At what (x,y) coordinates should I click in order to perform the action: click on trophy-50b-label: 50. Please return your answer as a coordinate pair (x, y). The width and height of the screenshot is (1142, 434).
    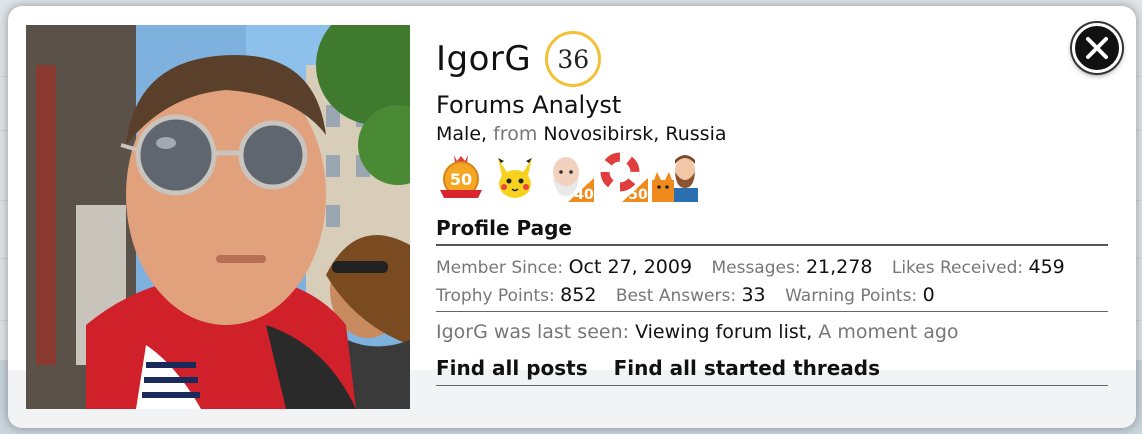
    Looking at the image, I should click on (638, 194).